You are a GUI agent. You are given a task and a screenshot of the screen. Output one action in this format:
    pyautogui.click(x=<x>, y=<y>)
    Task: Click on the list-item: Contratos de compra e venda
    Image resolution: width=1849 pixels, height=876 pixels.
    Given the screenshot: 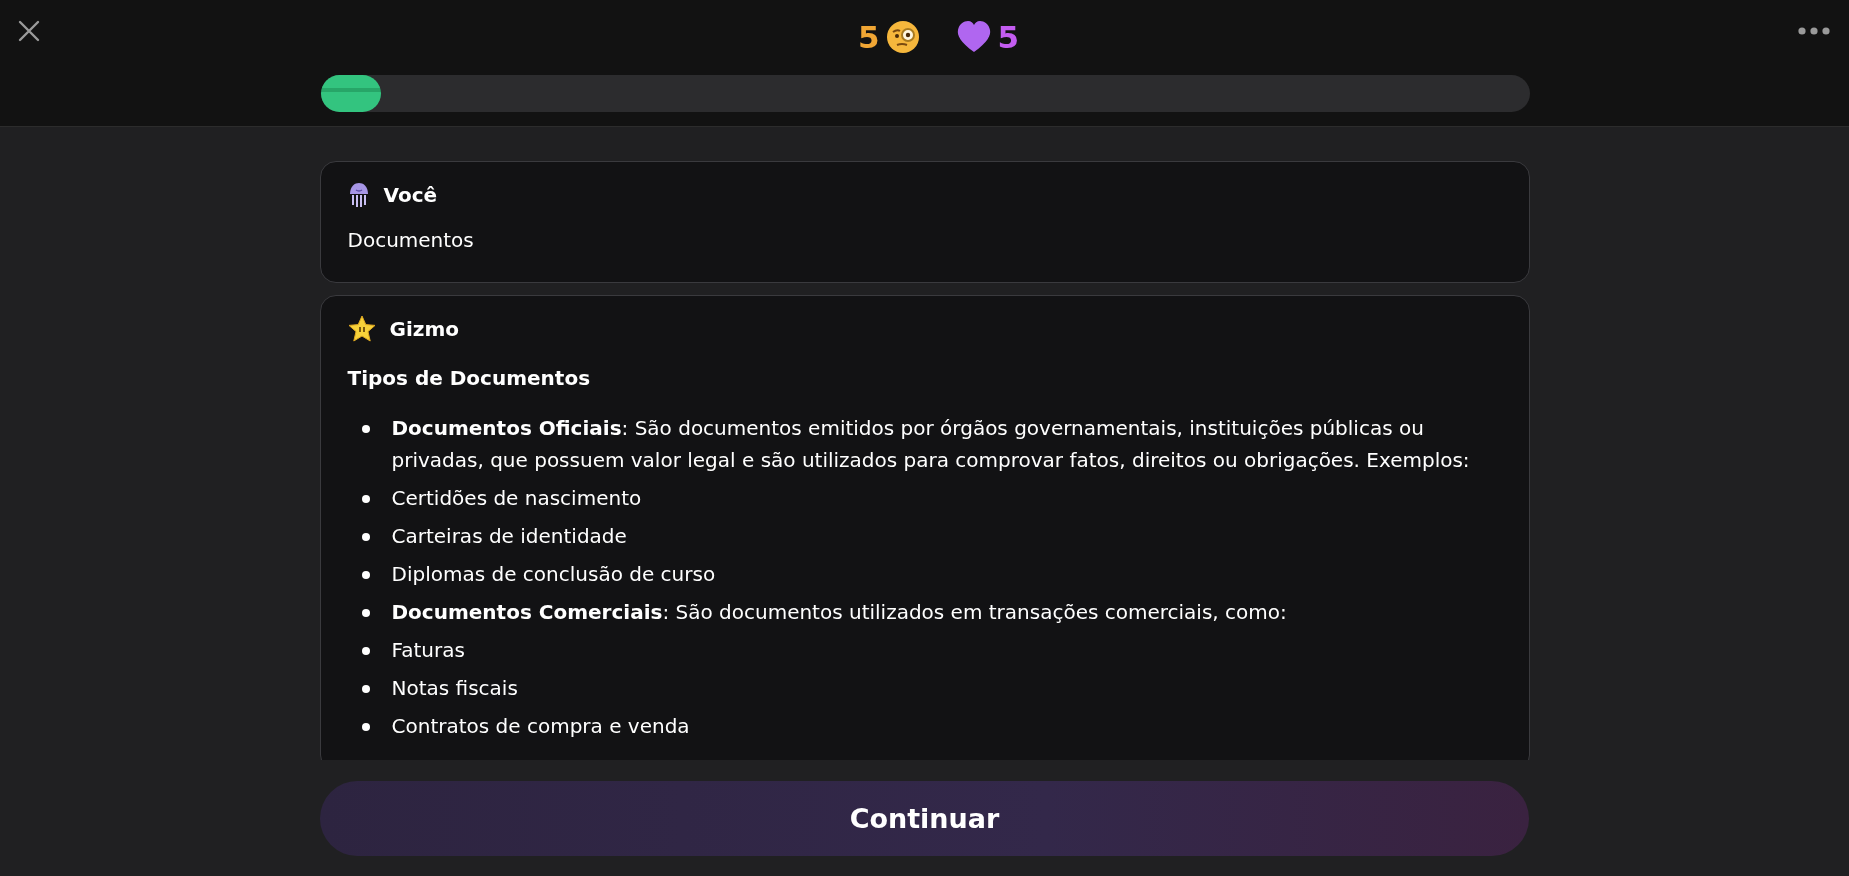 What is the action you would take?
    pyautogui.click(x=541, y=726)
    